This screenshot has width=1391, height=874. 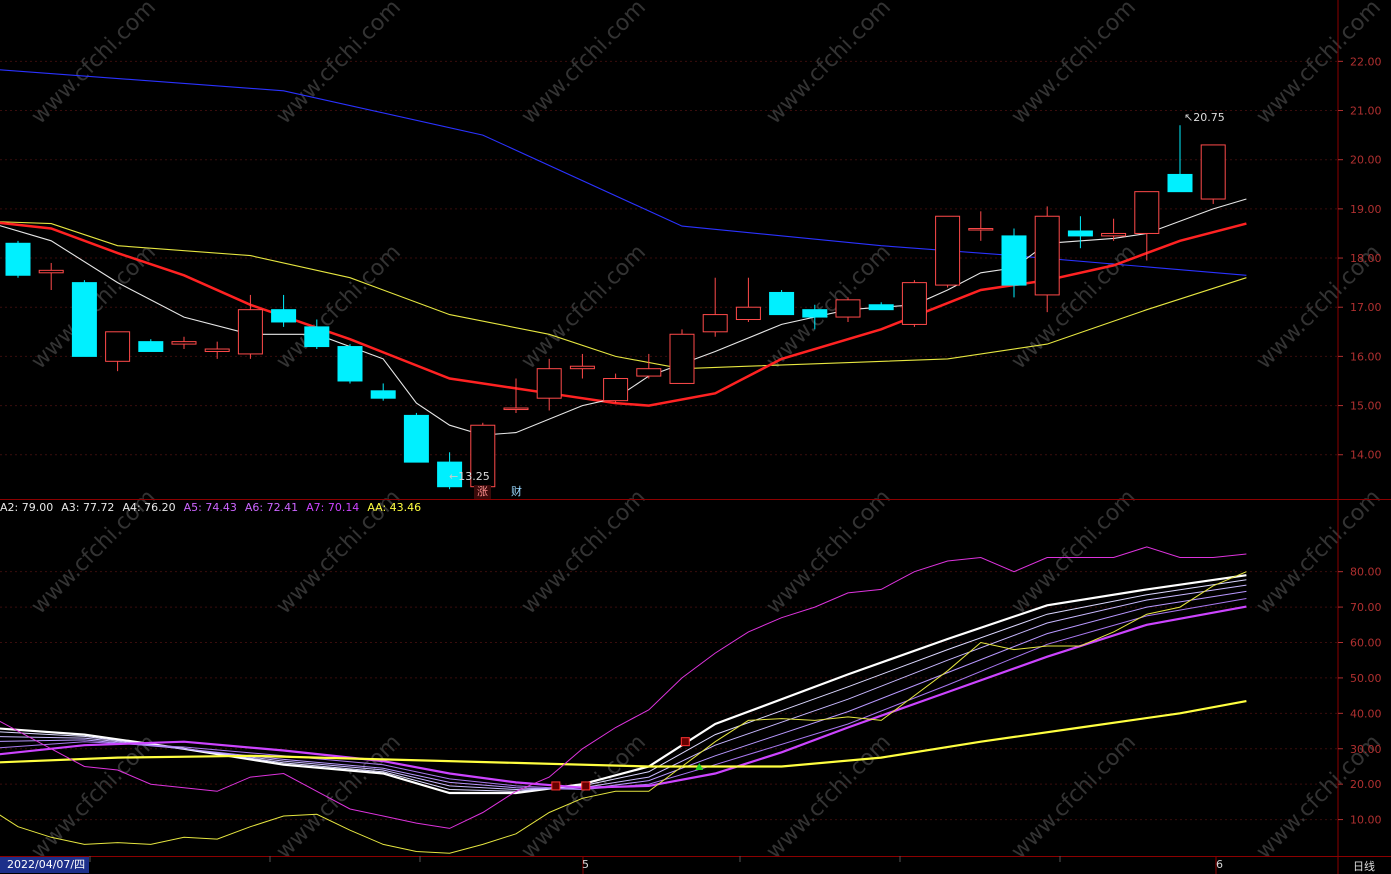 I want to click on price-tick-label: 21.00, so click(x=1366, y=111).